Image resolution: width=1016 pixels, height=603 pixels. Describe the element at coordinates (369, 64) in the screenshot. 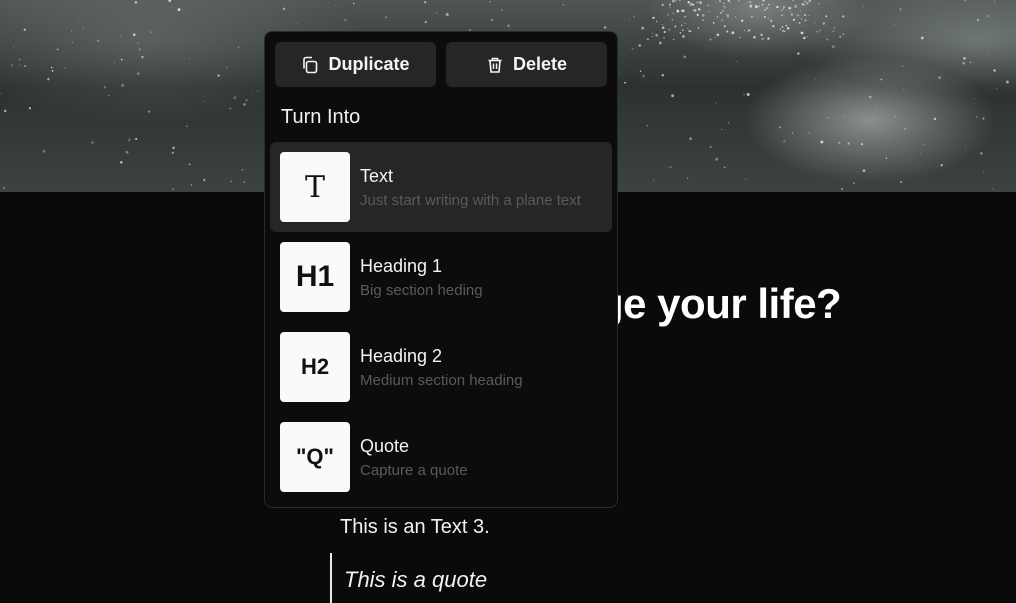

I see `duplicate-label: Duplicate` at that location.